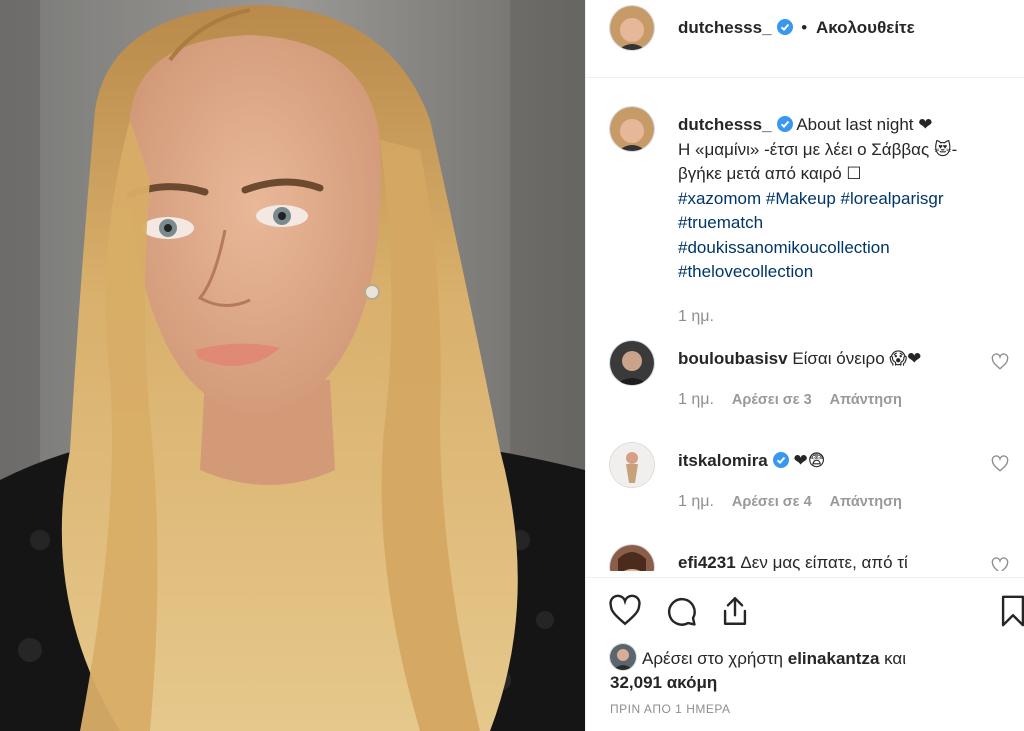 The width and height of the screenshot is (1024, 731). Describe the element at coordinates (733, 358) in the screenshot. I see `comment-username: bouloubasisv` at that location.